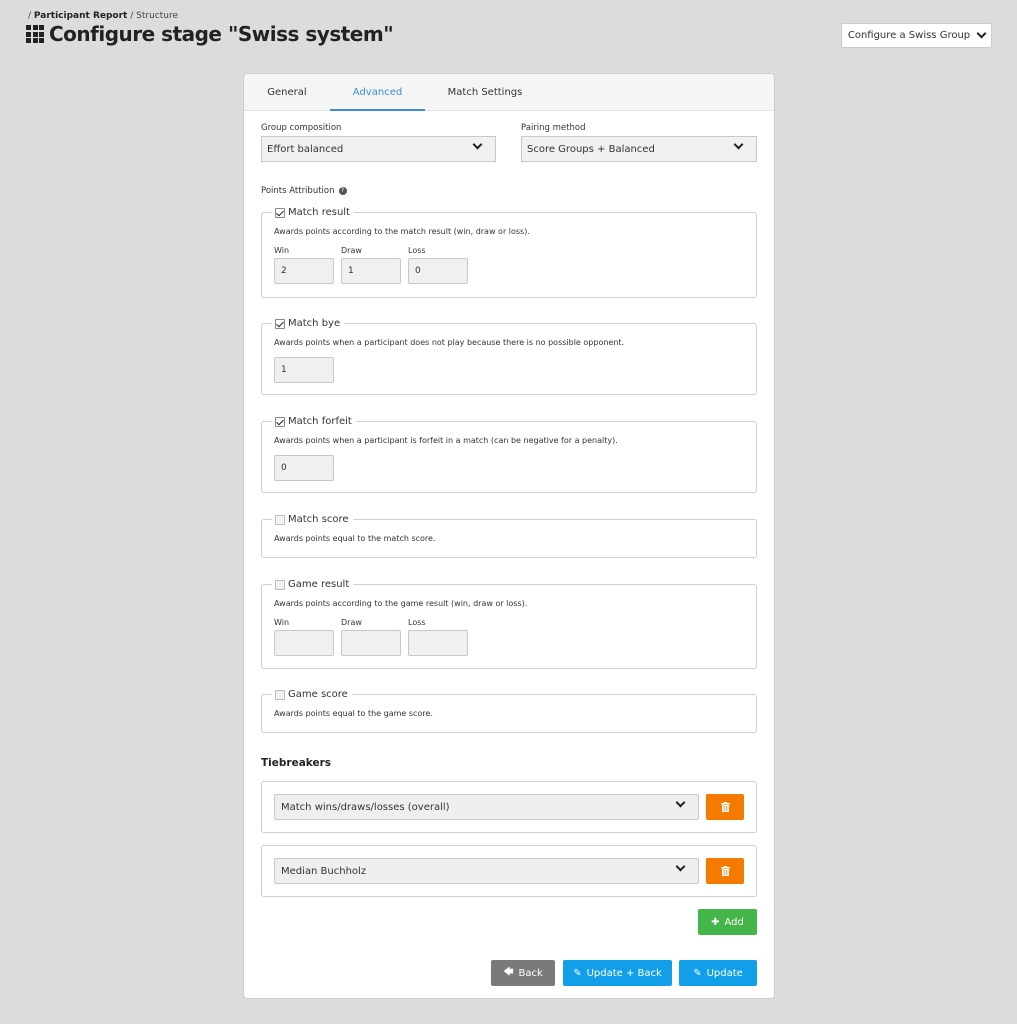 This screenshot has width=1017, height=1024. Describe the element at coordinates (301, 128) in the screenshot. I see `group-composition-label: Group composition` at that location.